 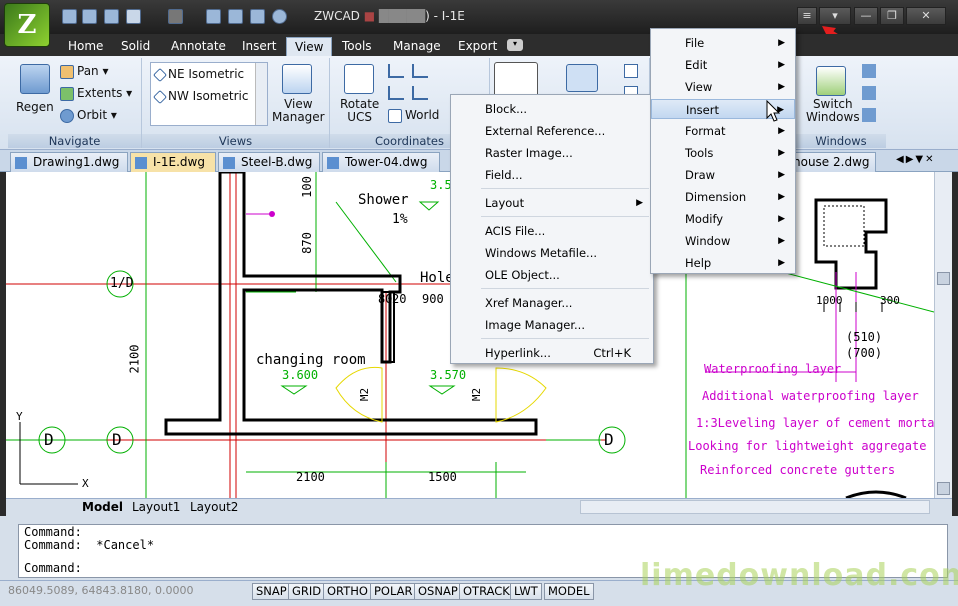 What do you see at coordinates (35, 79) in the screenshot?
I see `regen-icon` at bounding box center [35, 79].